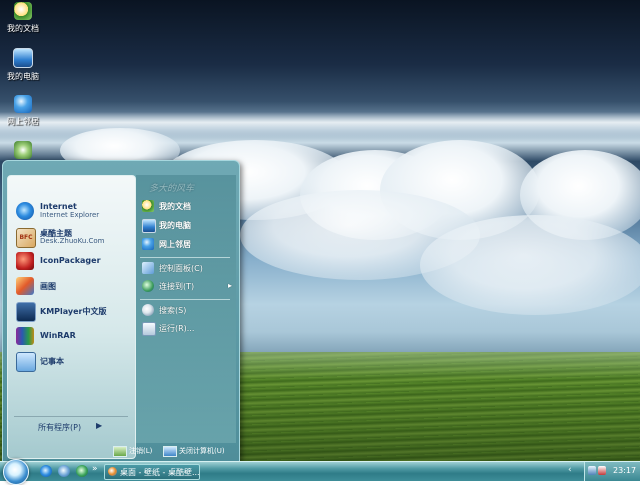 Image resolution: width=640 pixels, height=485 pixels. Describe the element at coordinates (48, 286) in the screenshot. I see `pinned-title: 画图` at that location.